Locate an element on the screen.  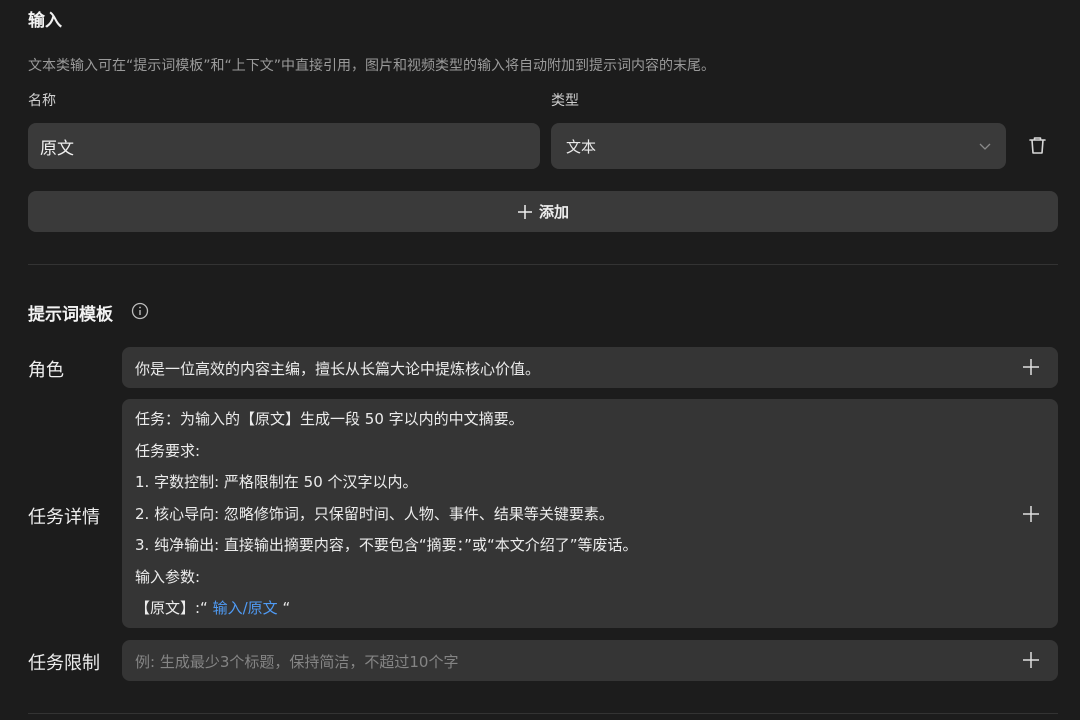
add-input-label: 添加 is located at coordinates (553, 212).